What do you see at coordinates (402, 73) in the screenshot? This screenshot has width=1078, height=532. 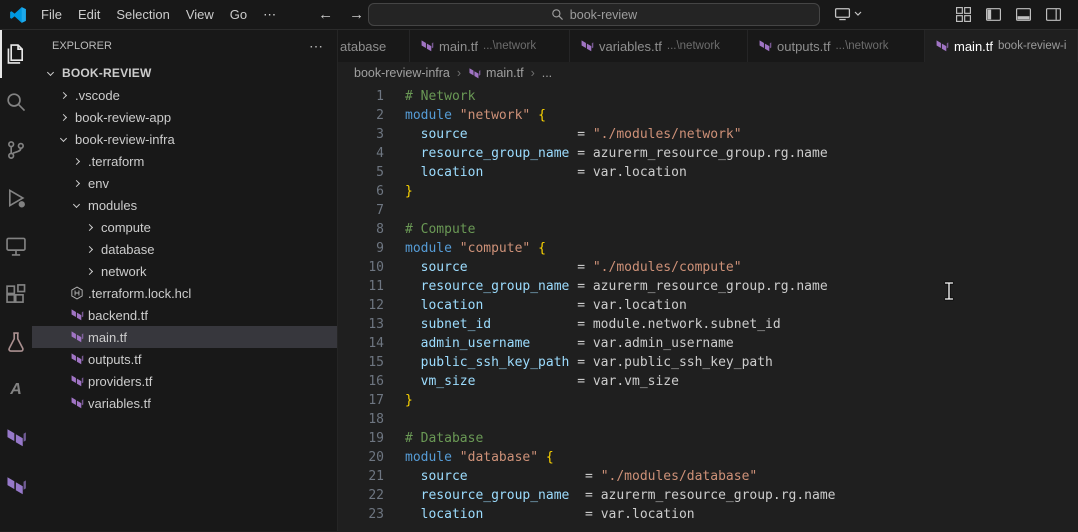 I see `breadcrumb-item-book-review-infra: book-review-infra` at bounding box center [402, 73].